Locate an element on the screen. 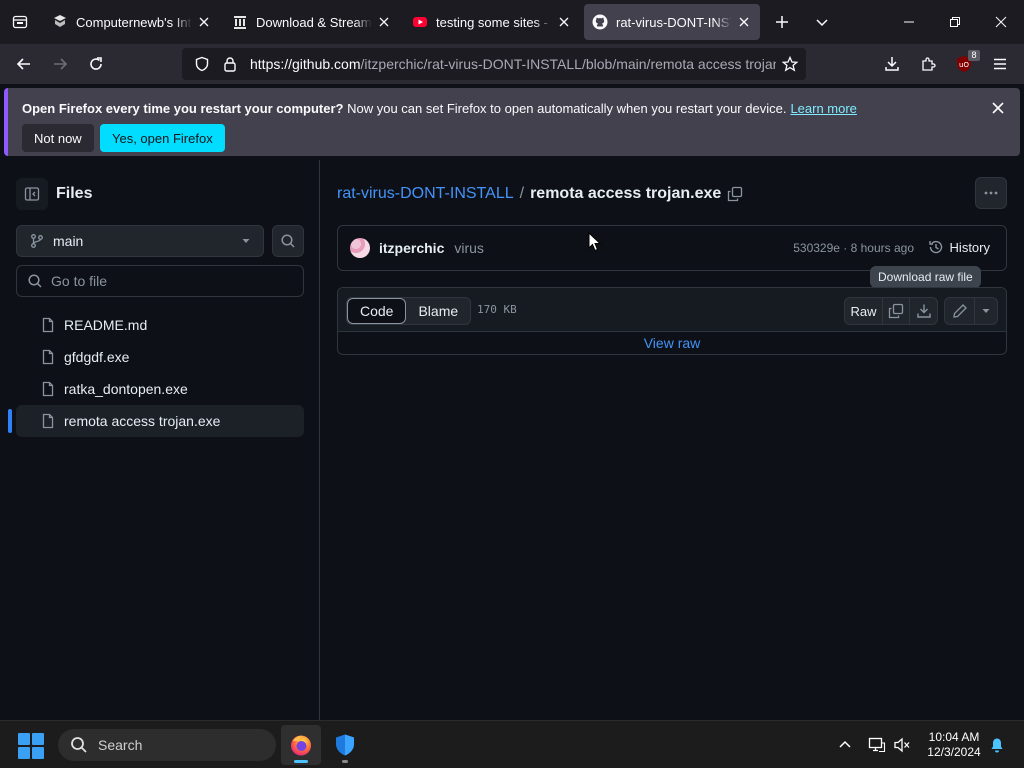 The image size is (1024, 768). download-icon is located at coordinates (892, 64).